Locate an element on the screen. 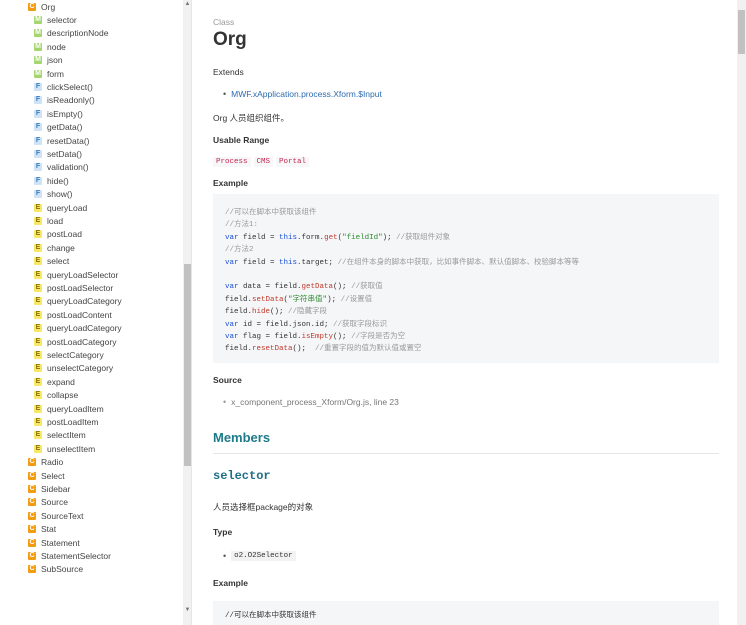  code-token: //获取值 is located at coordinates (367, 287).